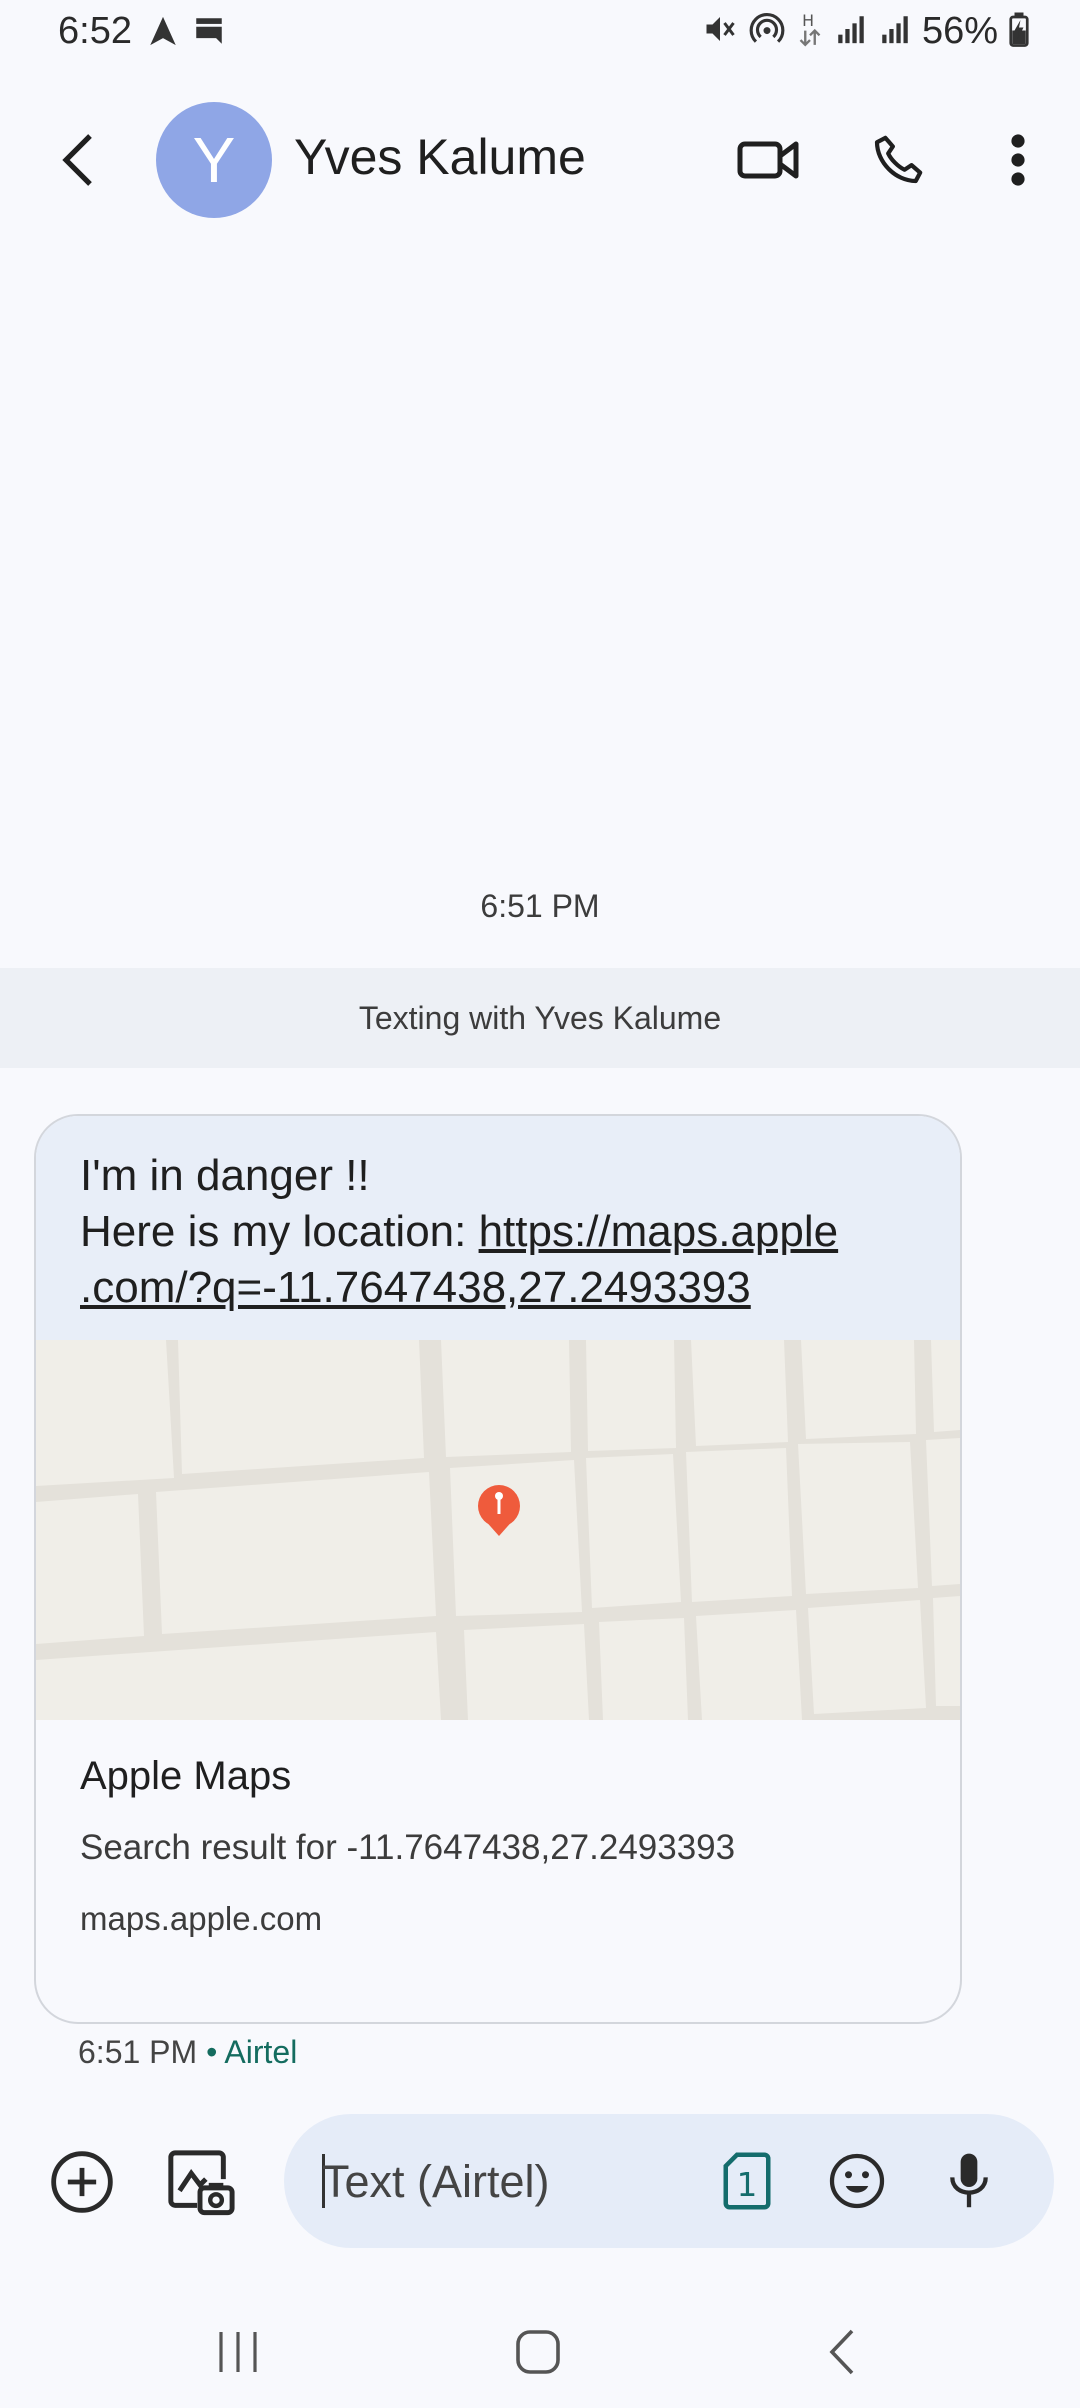 This screenshot has height=2408, width=1080. I want to click on back-button, so click(78, 160).